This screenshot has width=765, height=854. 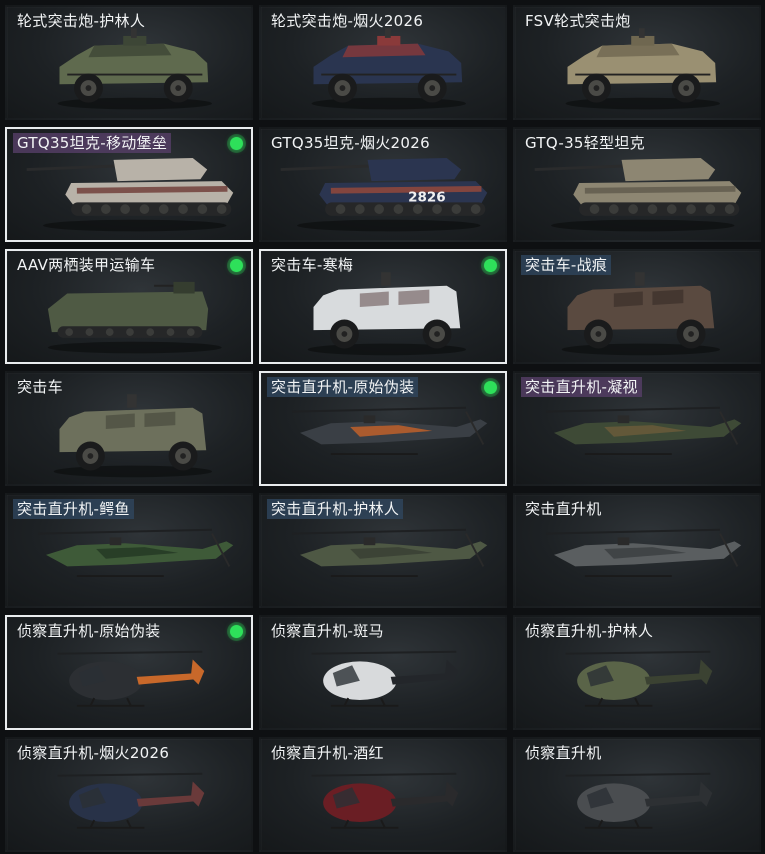 I want to click on vehicle-name: 侦察直升机-原始伪装, so click(x=89, y=631).